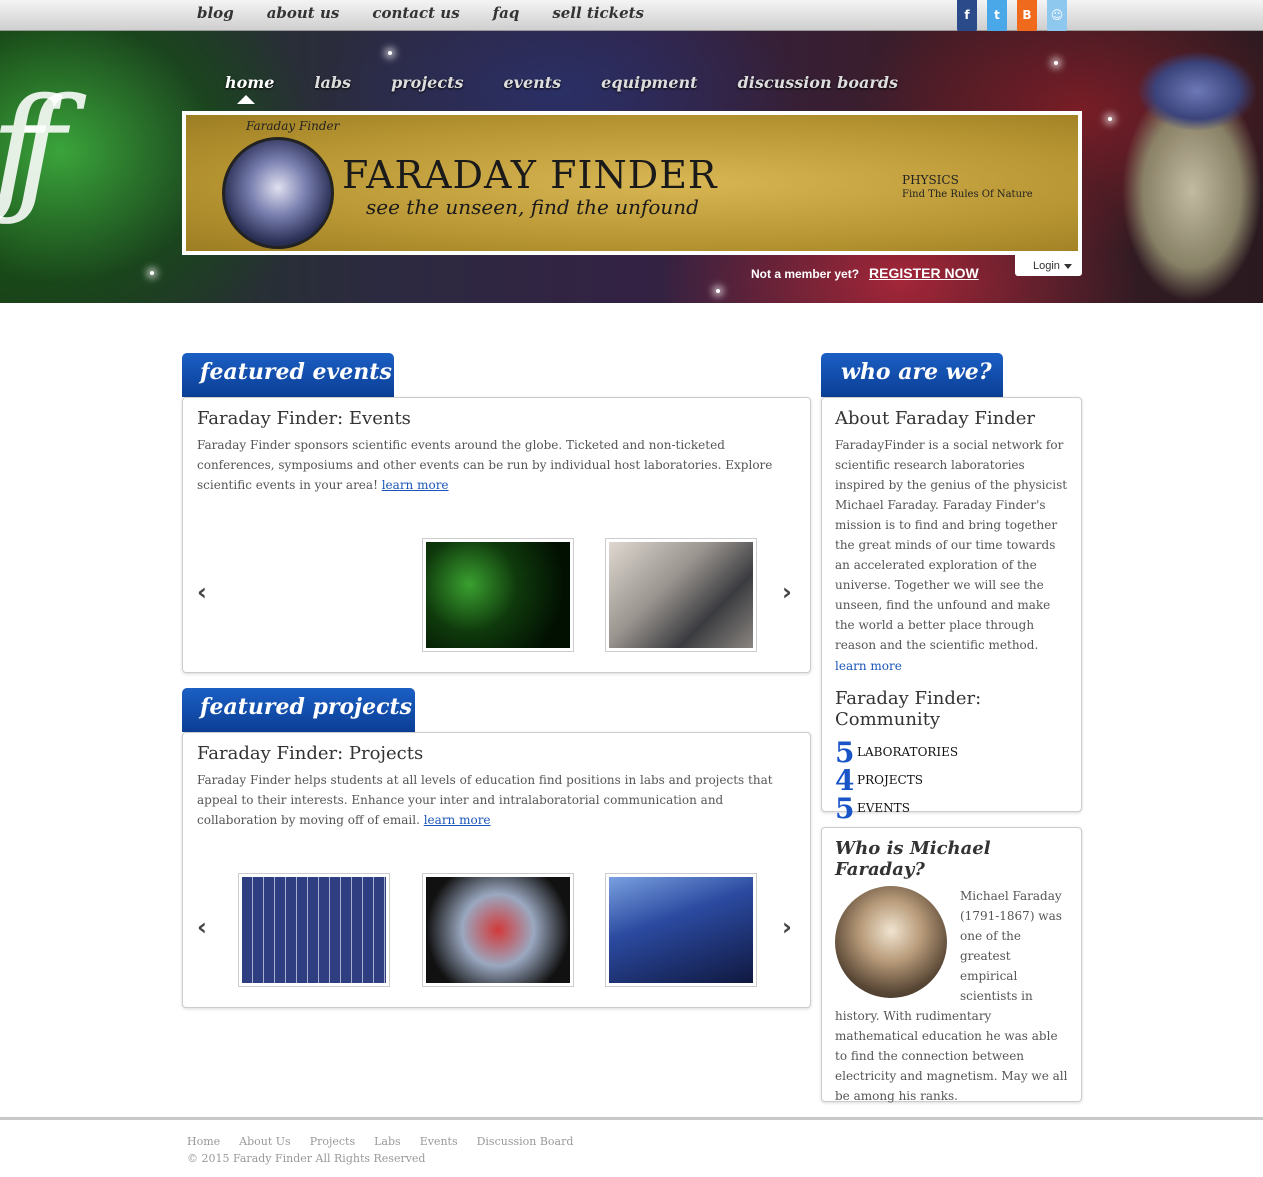 The height and width of the screenshot is (1177, 1263). I want to click on banner-tagline: see the unseen, find the unfound, so click(532, 207).